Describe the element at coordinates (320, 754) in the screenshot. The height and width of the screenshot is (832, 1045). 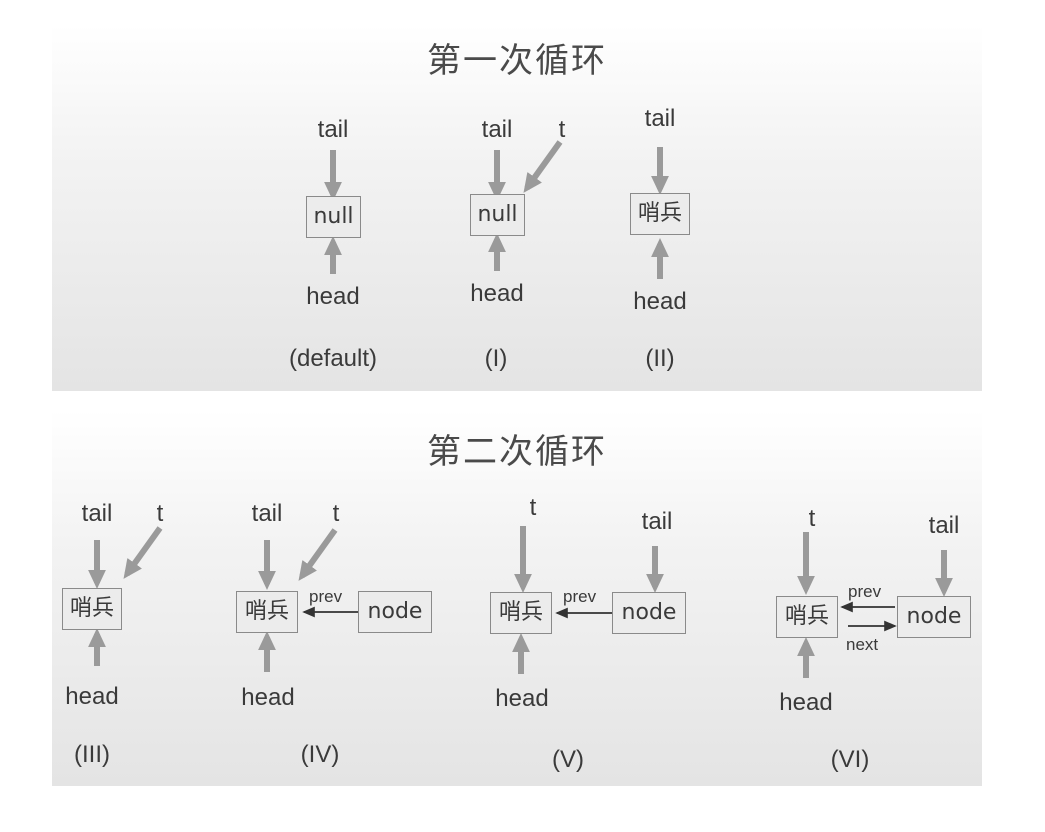
I see `stage-caption: (IV)` at that location.